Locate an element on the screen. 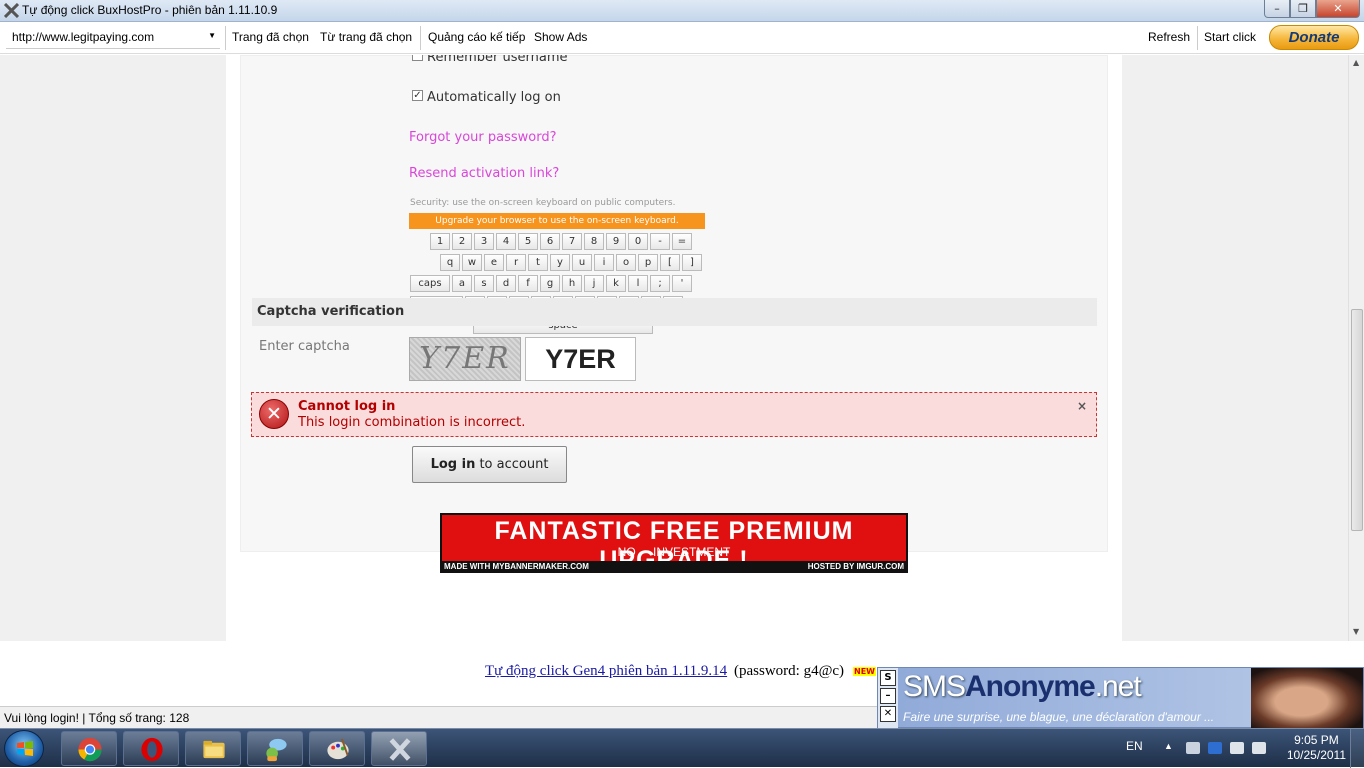 The height and width of the screenshot is (768, 1364). key-8: 8 is located at coordinates (594, 241).